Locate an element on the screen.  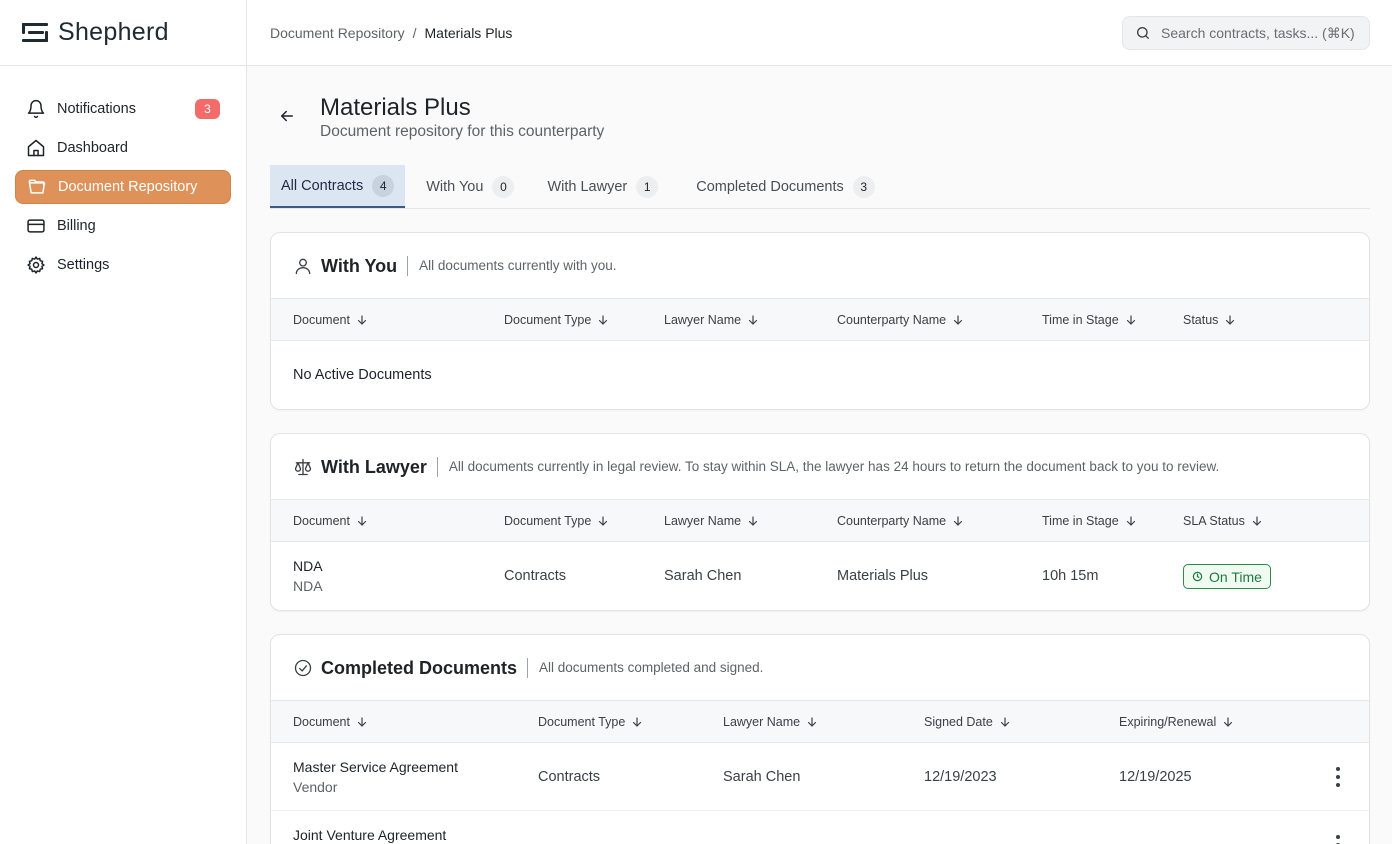
notification-count-badge: 3 is located at coordinates (207, 109).